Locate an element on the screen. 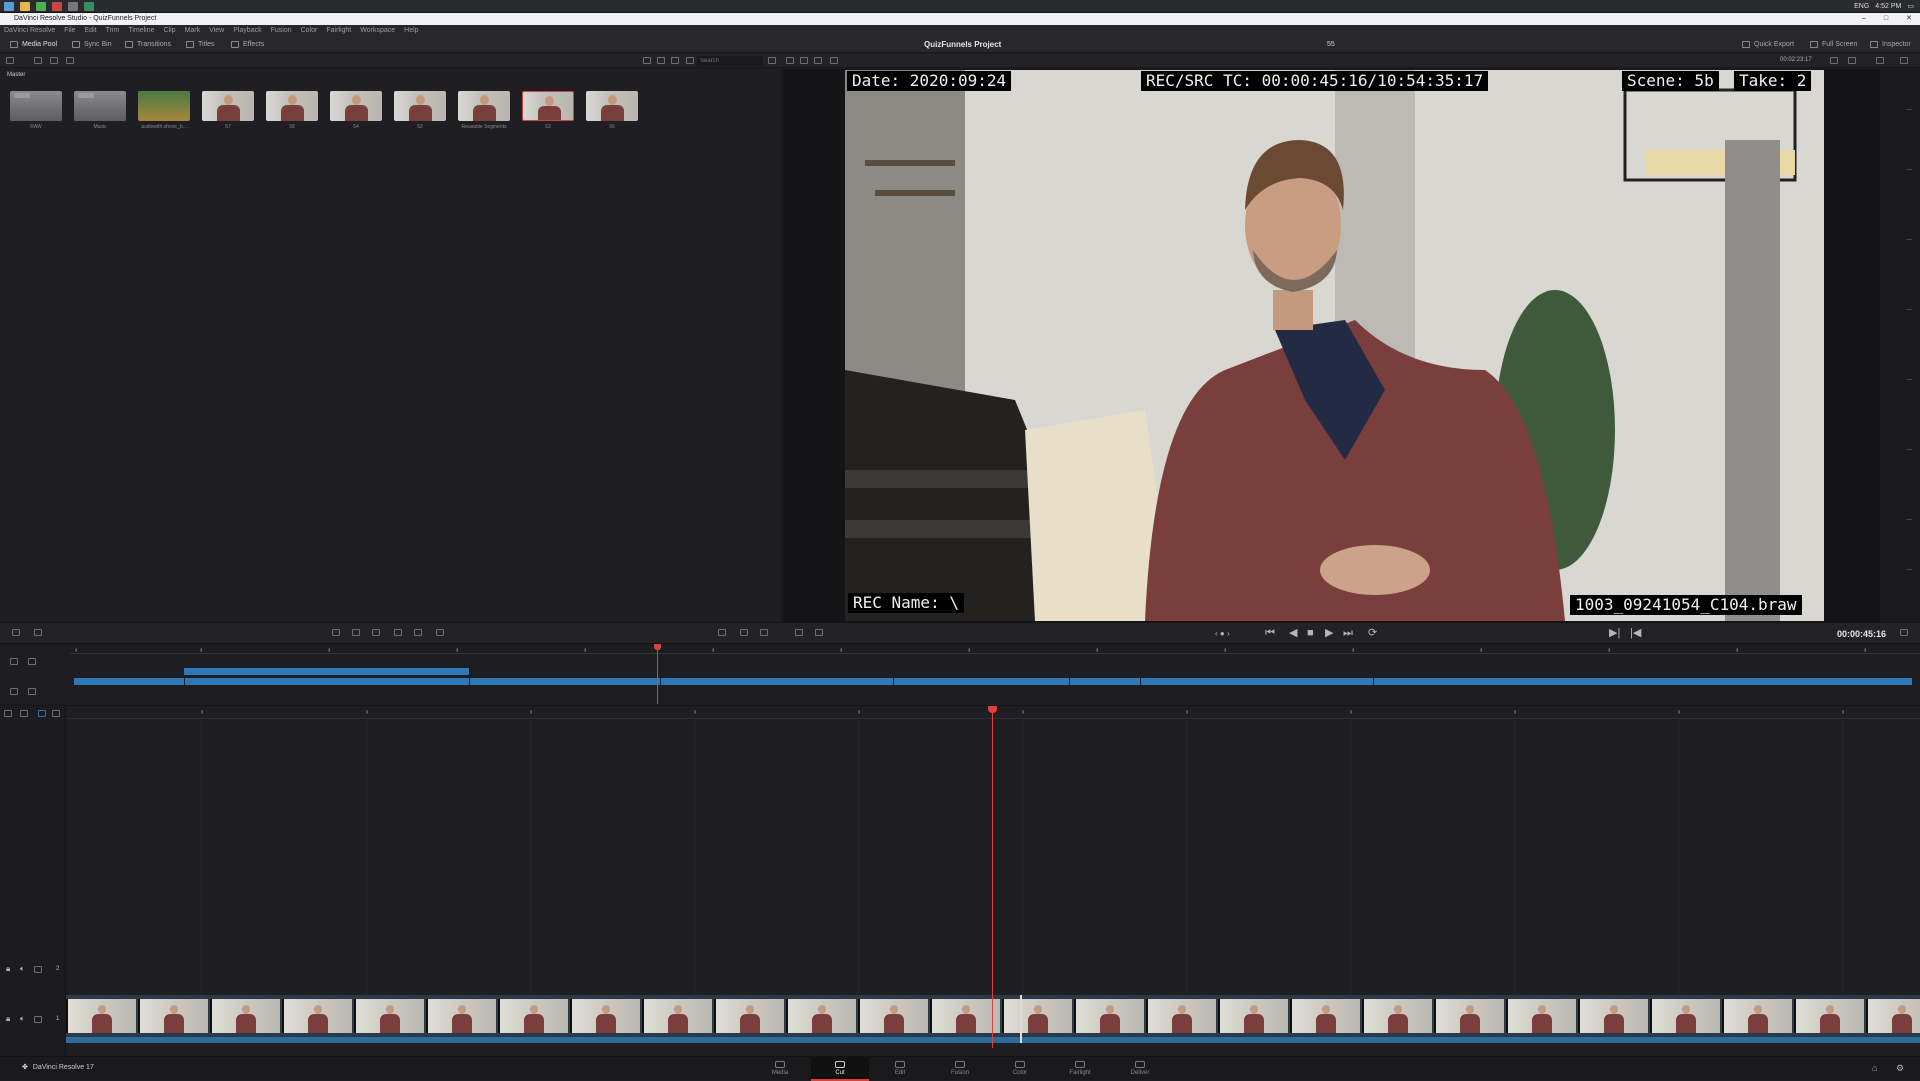 This screenshot has width=1920, height=1081. timeline-view-icon is located at coordinates (818, 60).